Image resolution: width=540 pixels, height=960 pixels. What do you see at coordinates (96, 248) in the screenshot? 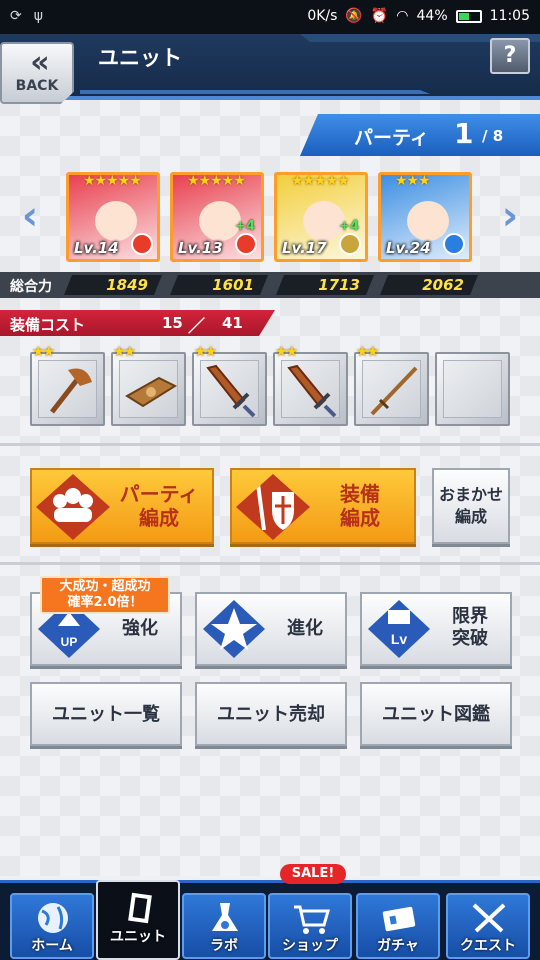
I see `unit-level: Lv.14` at bounding box center [96, 248].